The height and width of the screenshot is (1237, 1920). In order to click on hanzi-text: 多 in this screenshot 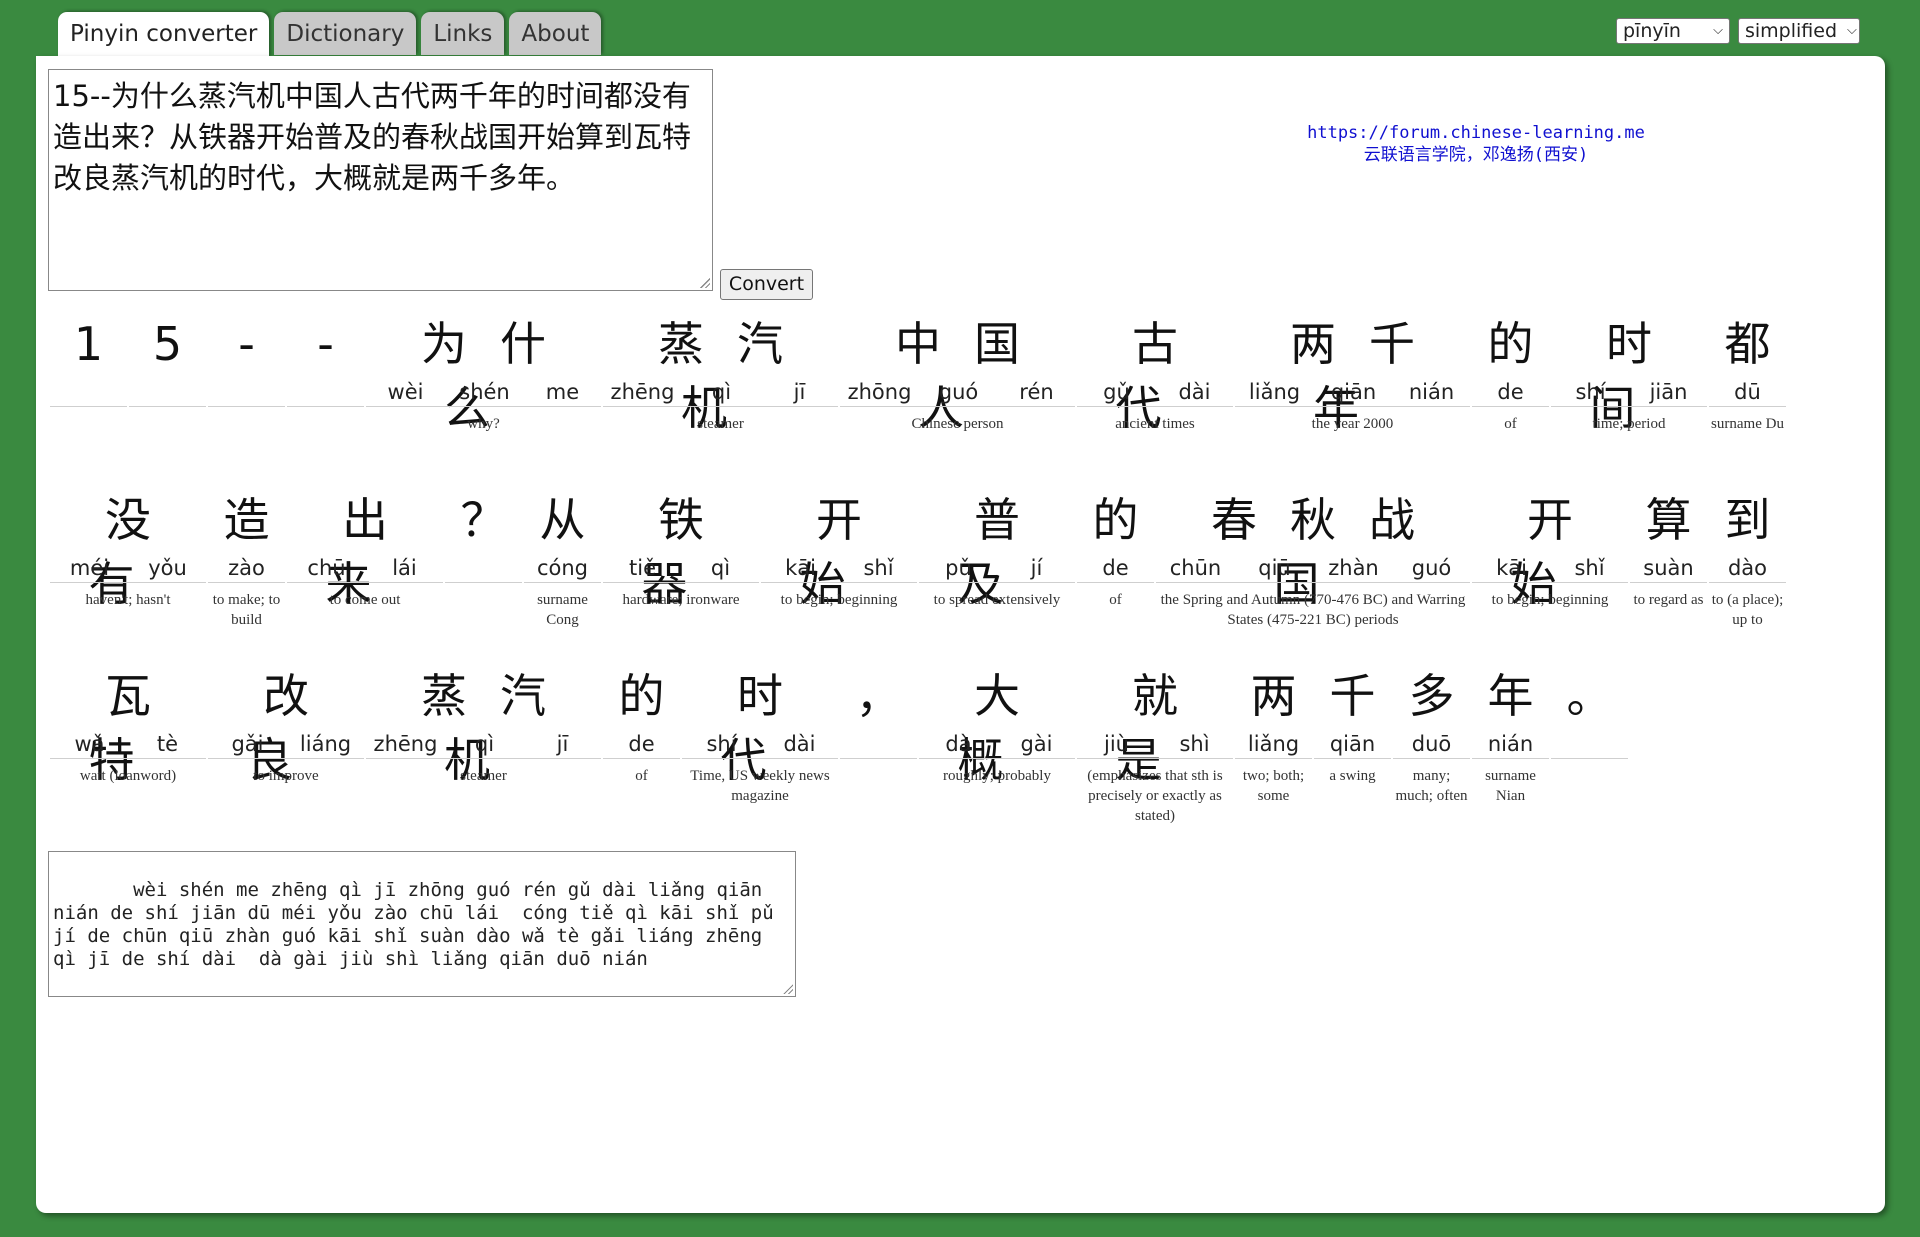, I will do `click(1431, 696)`.